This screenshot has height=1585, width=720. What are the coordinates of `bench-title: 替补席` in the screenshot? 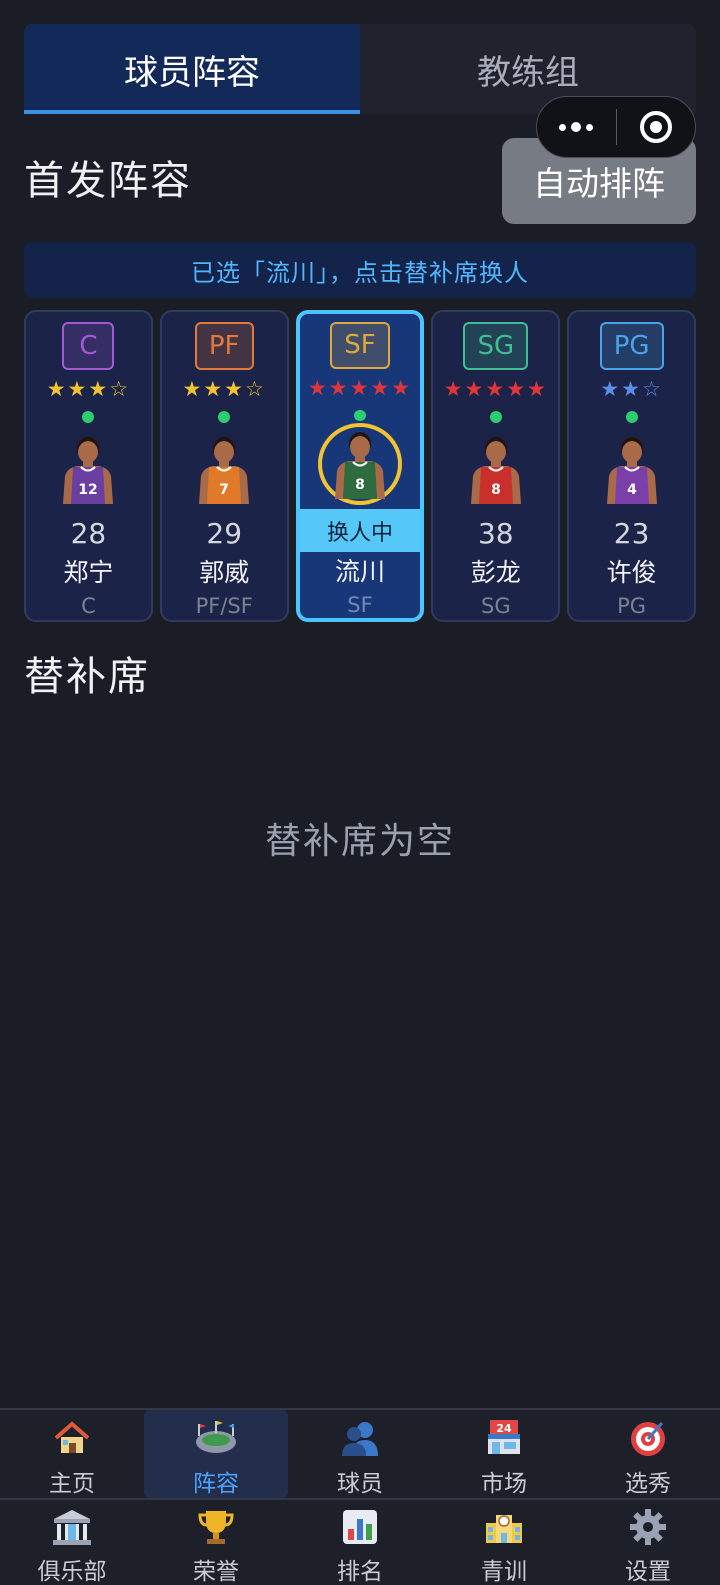 It's located at (87, 677).